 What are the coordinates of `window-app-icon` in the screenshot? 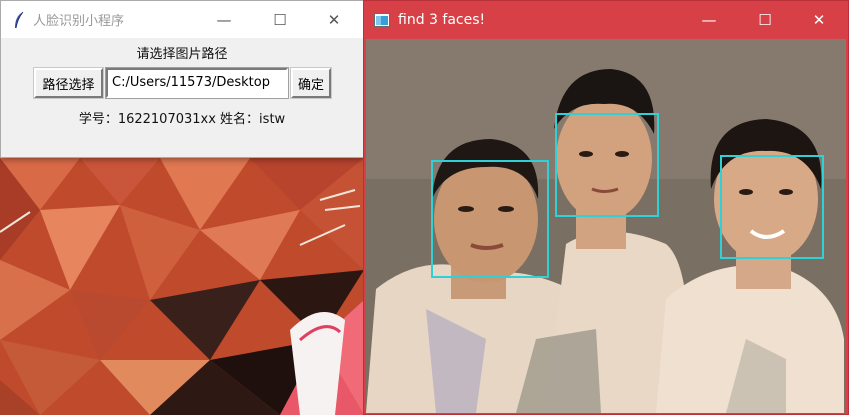 It's located at (382, 19).